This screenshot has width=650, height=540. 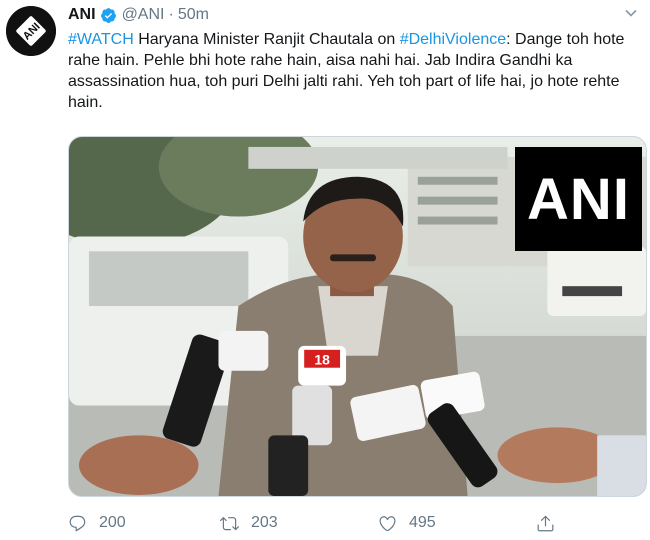 What do you see at coordinates (97, 523) in the screenshot?
I see `reply-button: 200` at bounding box center [97, 523].